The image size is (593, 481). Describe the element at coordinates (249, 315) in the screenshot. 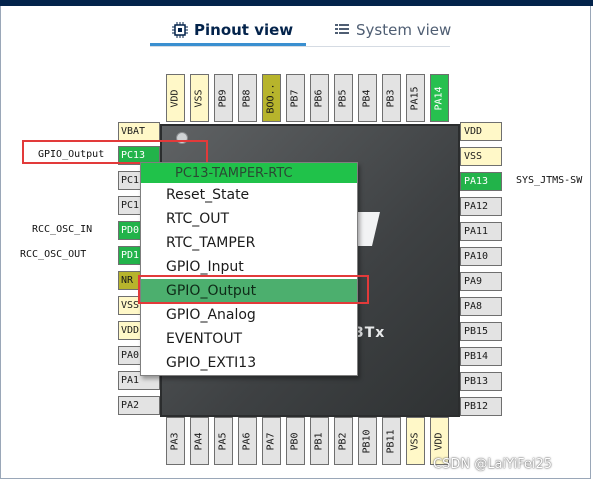

I see `menu-item-gpio-analog: GPIO_Analog` at that location.